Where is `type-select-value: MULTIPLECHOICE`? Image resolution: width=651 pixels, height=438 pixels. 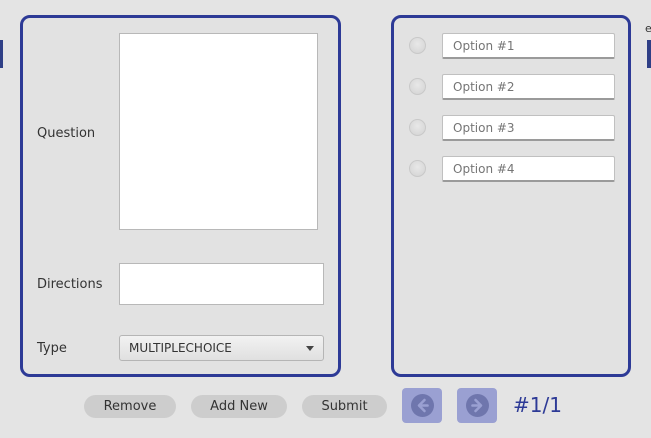 type-select-value: MULTIPLECHOICE is located at coordinates (180, 348).